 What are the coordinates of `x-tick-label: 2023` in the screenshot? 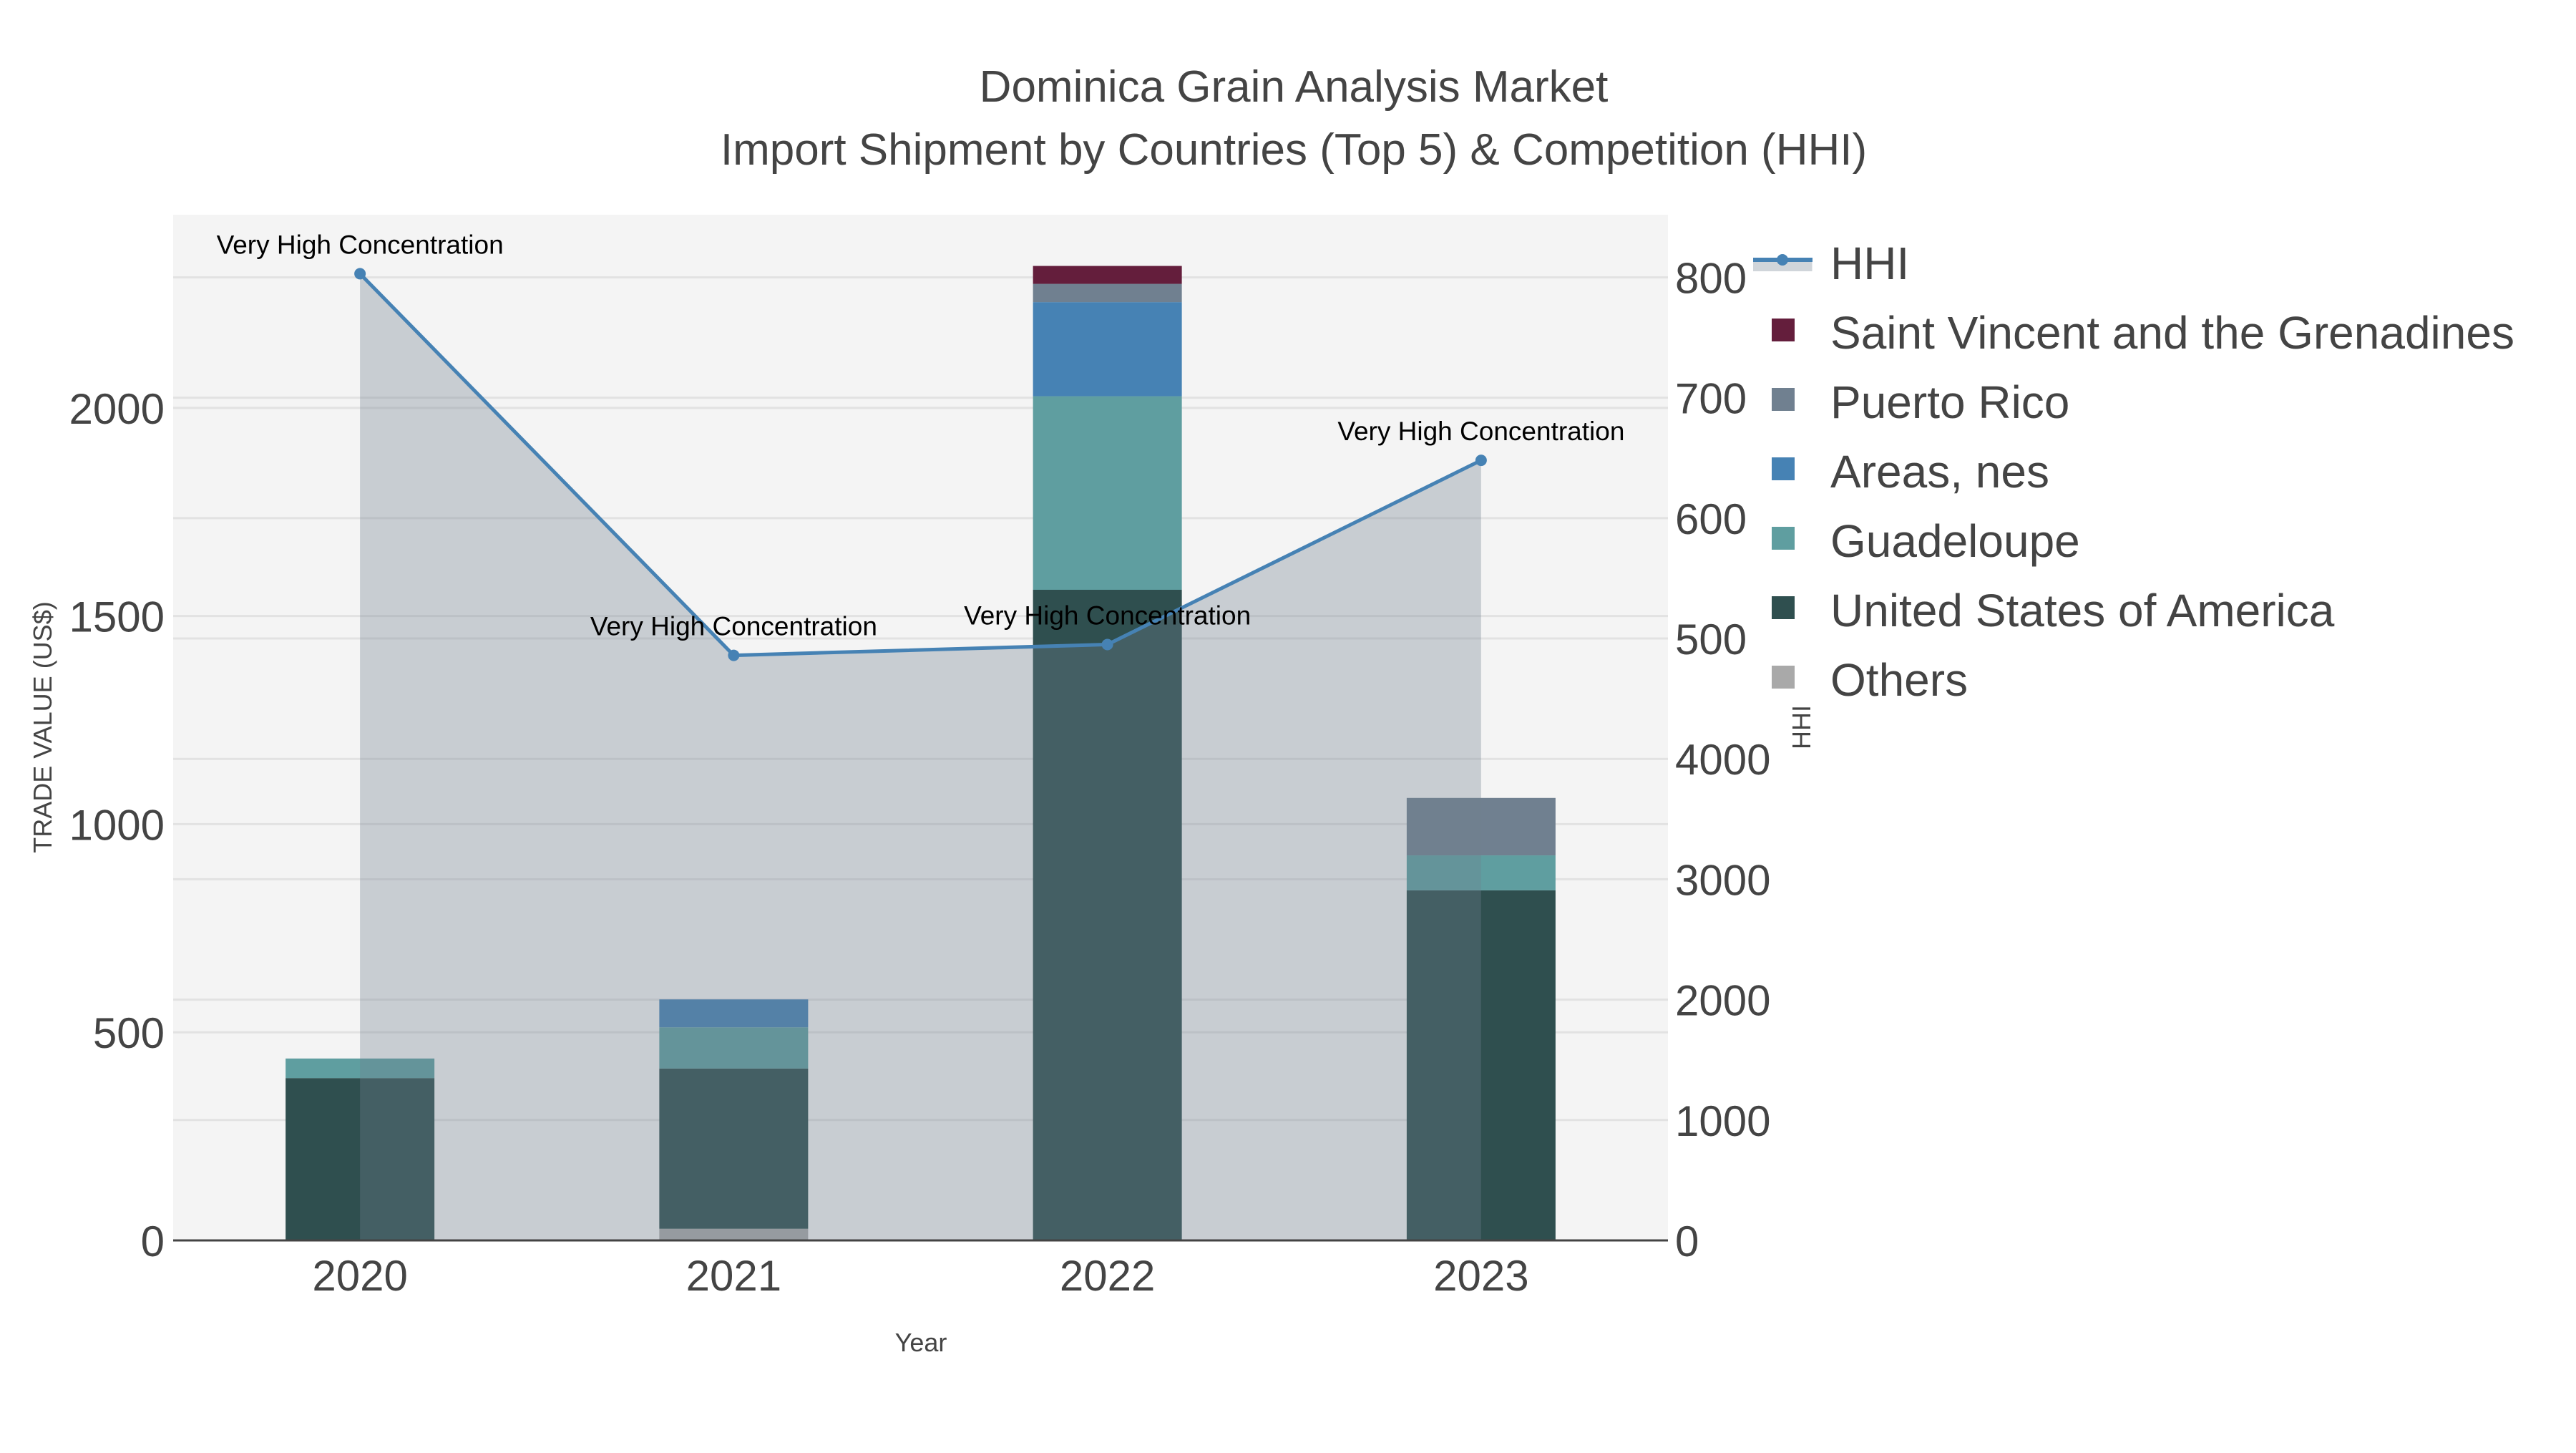 It's located at (1480, 1276).